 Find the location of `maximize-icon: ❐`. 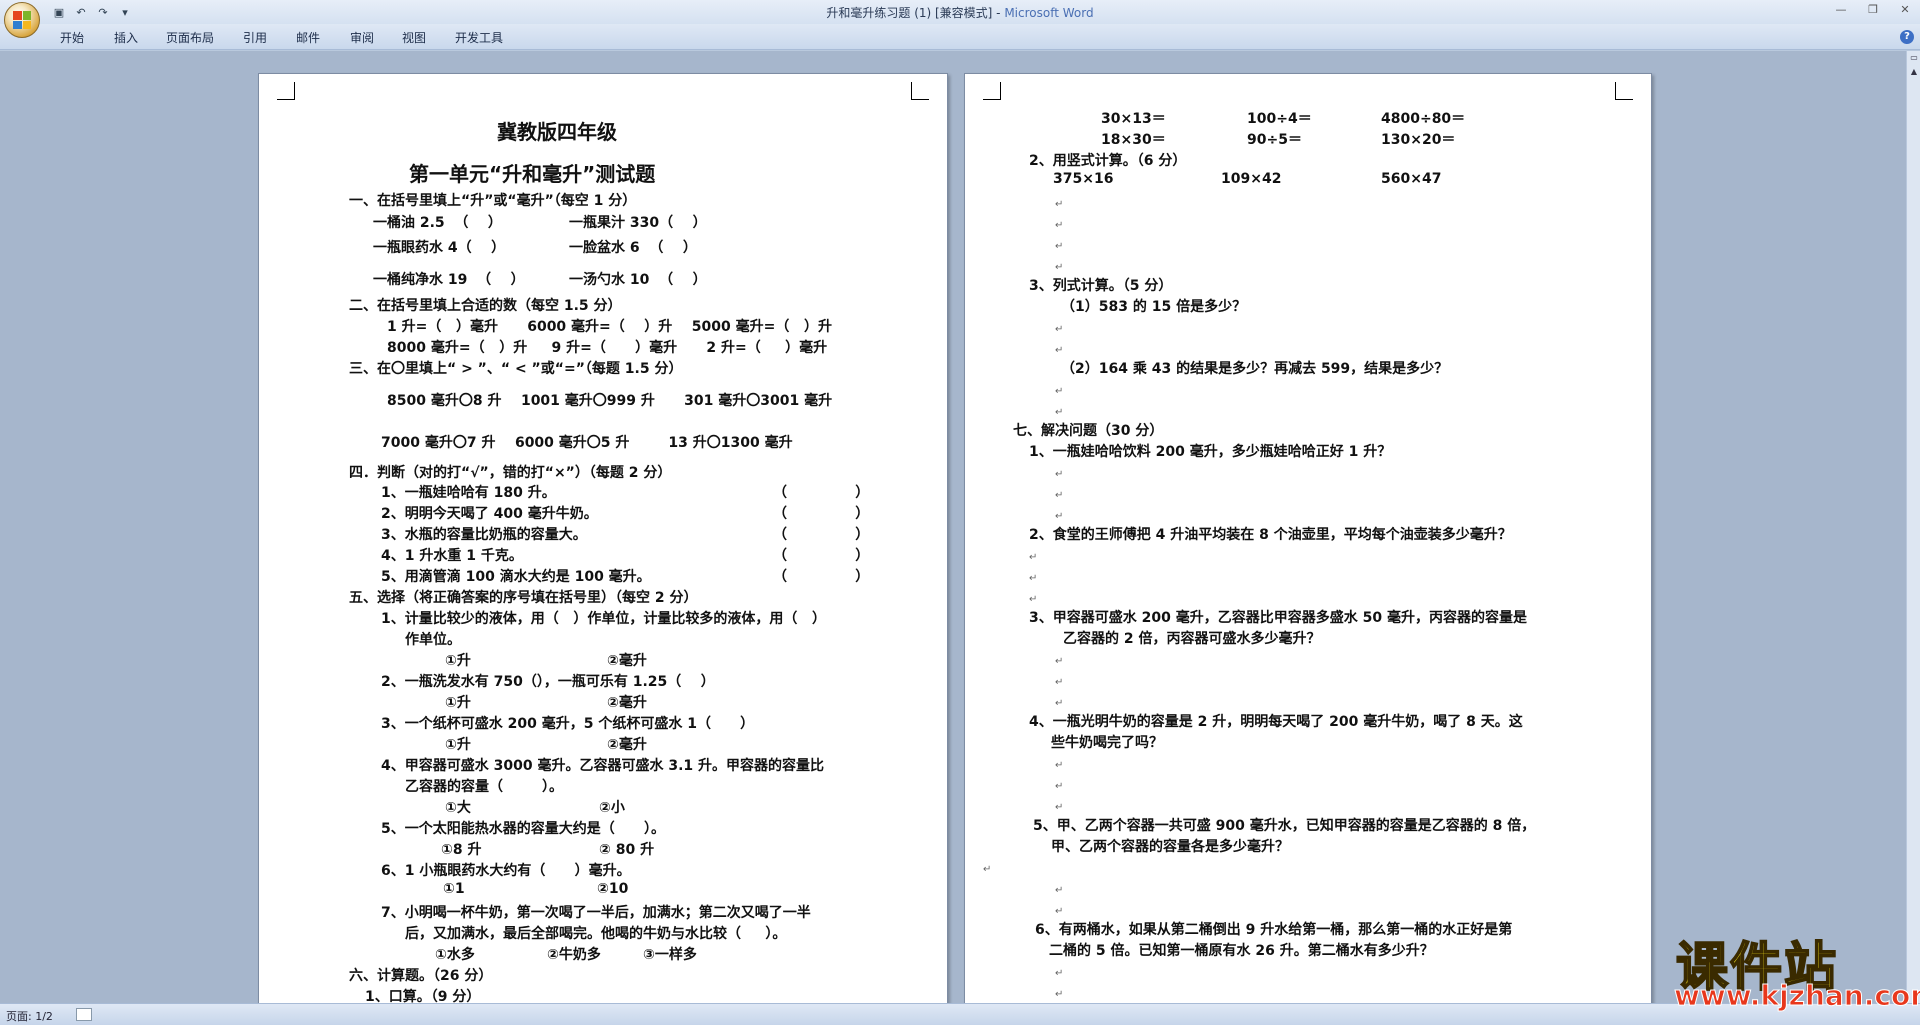

maximize-icon: ❐ is located at coordinates (1873, 10).